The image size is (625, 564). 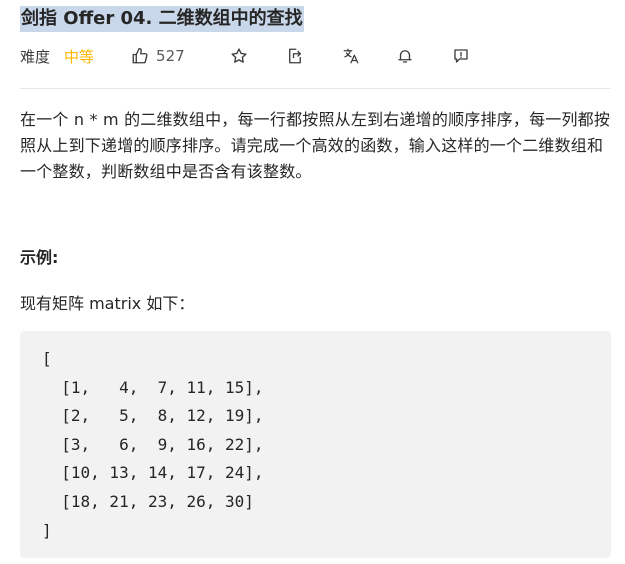 What do you see at coordinates (153, 473) in the screenshot?
I see `code-line: [10, 13, 14, 17, 24],` at bounding box center [153, 473].